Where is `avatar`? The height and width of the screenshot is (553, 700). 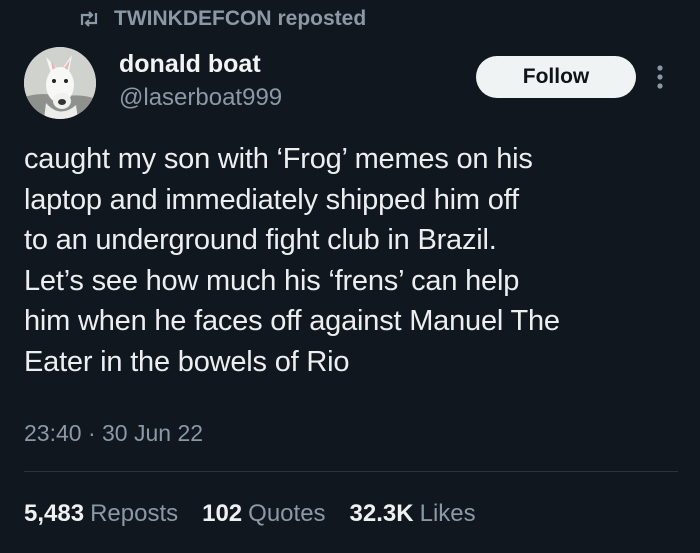 avatar is located at coordinates (60, 83).